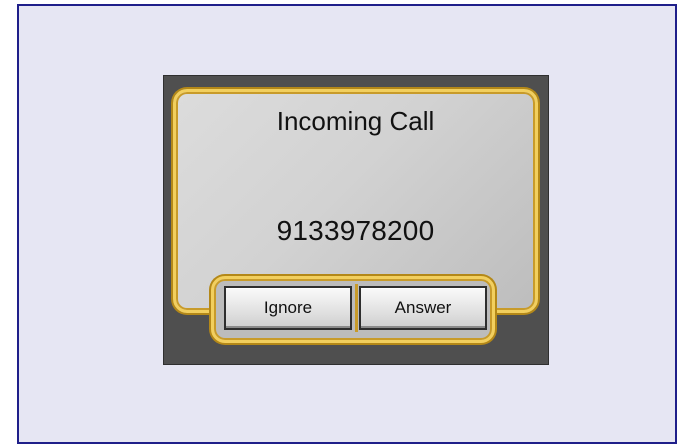 This screenshot has height=444, width=683. Describe the element at coordinates (288, 308) in the screenshot. I see `ignore-button: Ignore` at that location.